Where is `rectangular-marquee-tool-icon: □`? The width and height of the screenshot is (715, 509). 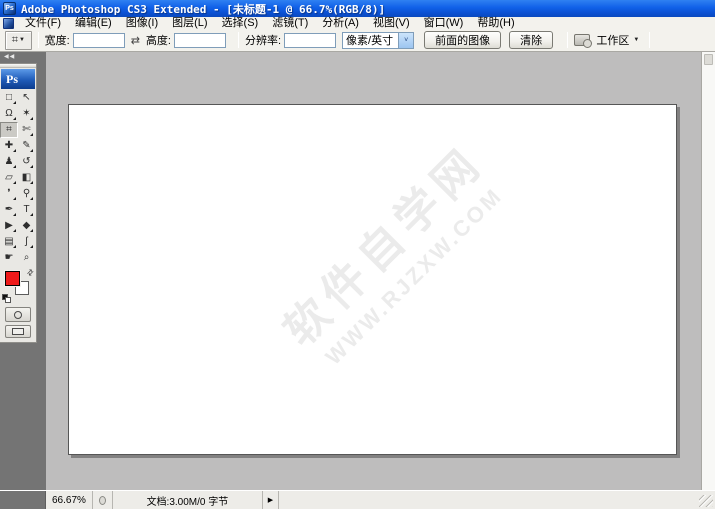 rectangular-marquee-tool-icon: □ is located at coordinates (9, 97).